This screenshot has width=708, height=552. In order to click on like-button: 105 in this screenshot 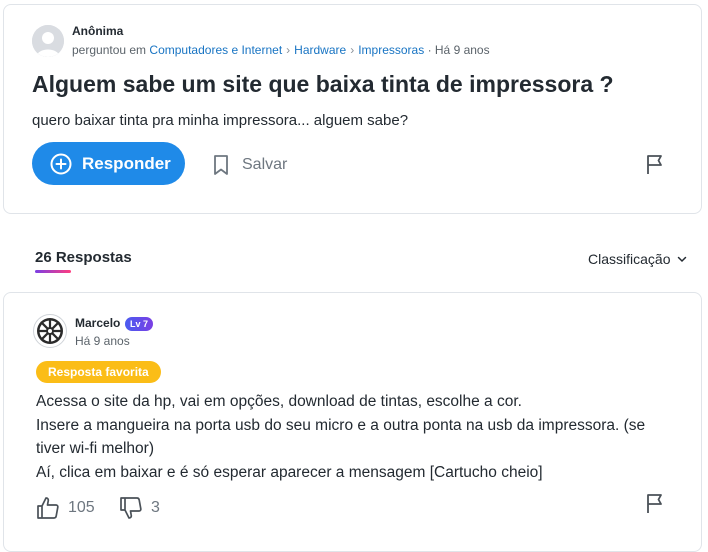, I will do `click(65, 508)`.